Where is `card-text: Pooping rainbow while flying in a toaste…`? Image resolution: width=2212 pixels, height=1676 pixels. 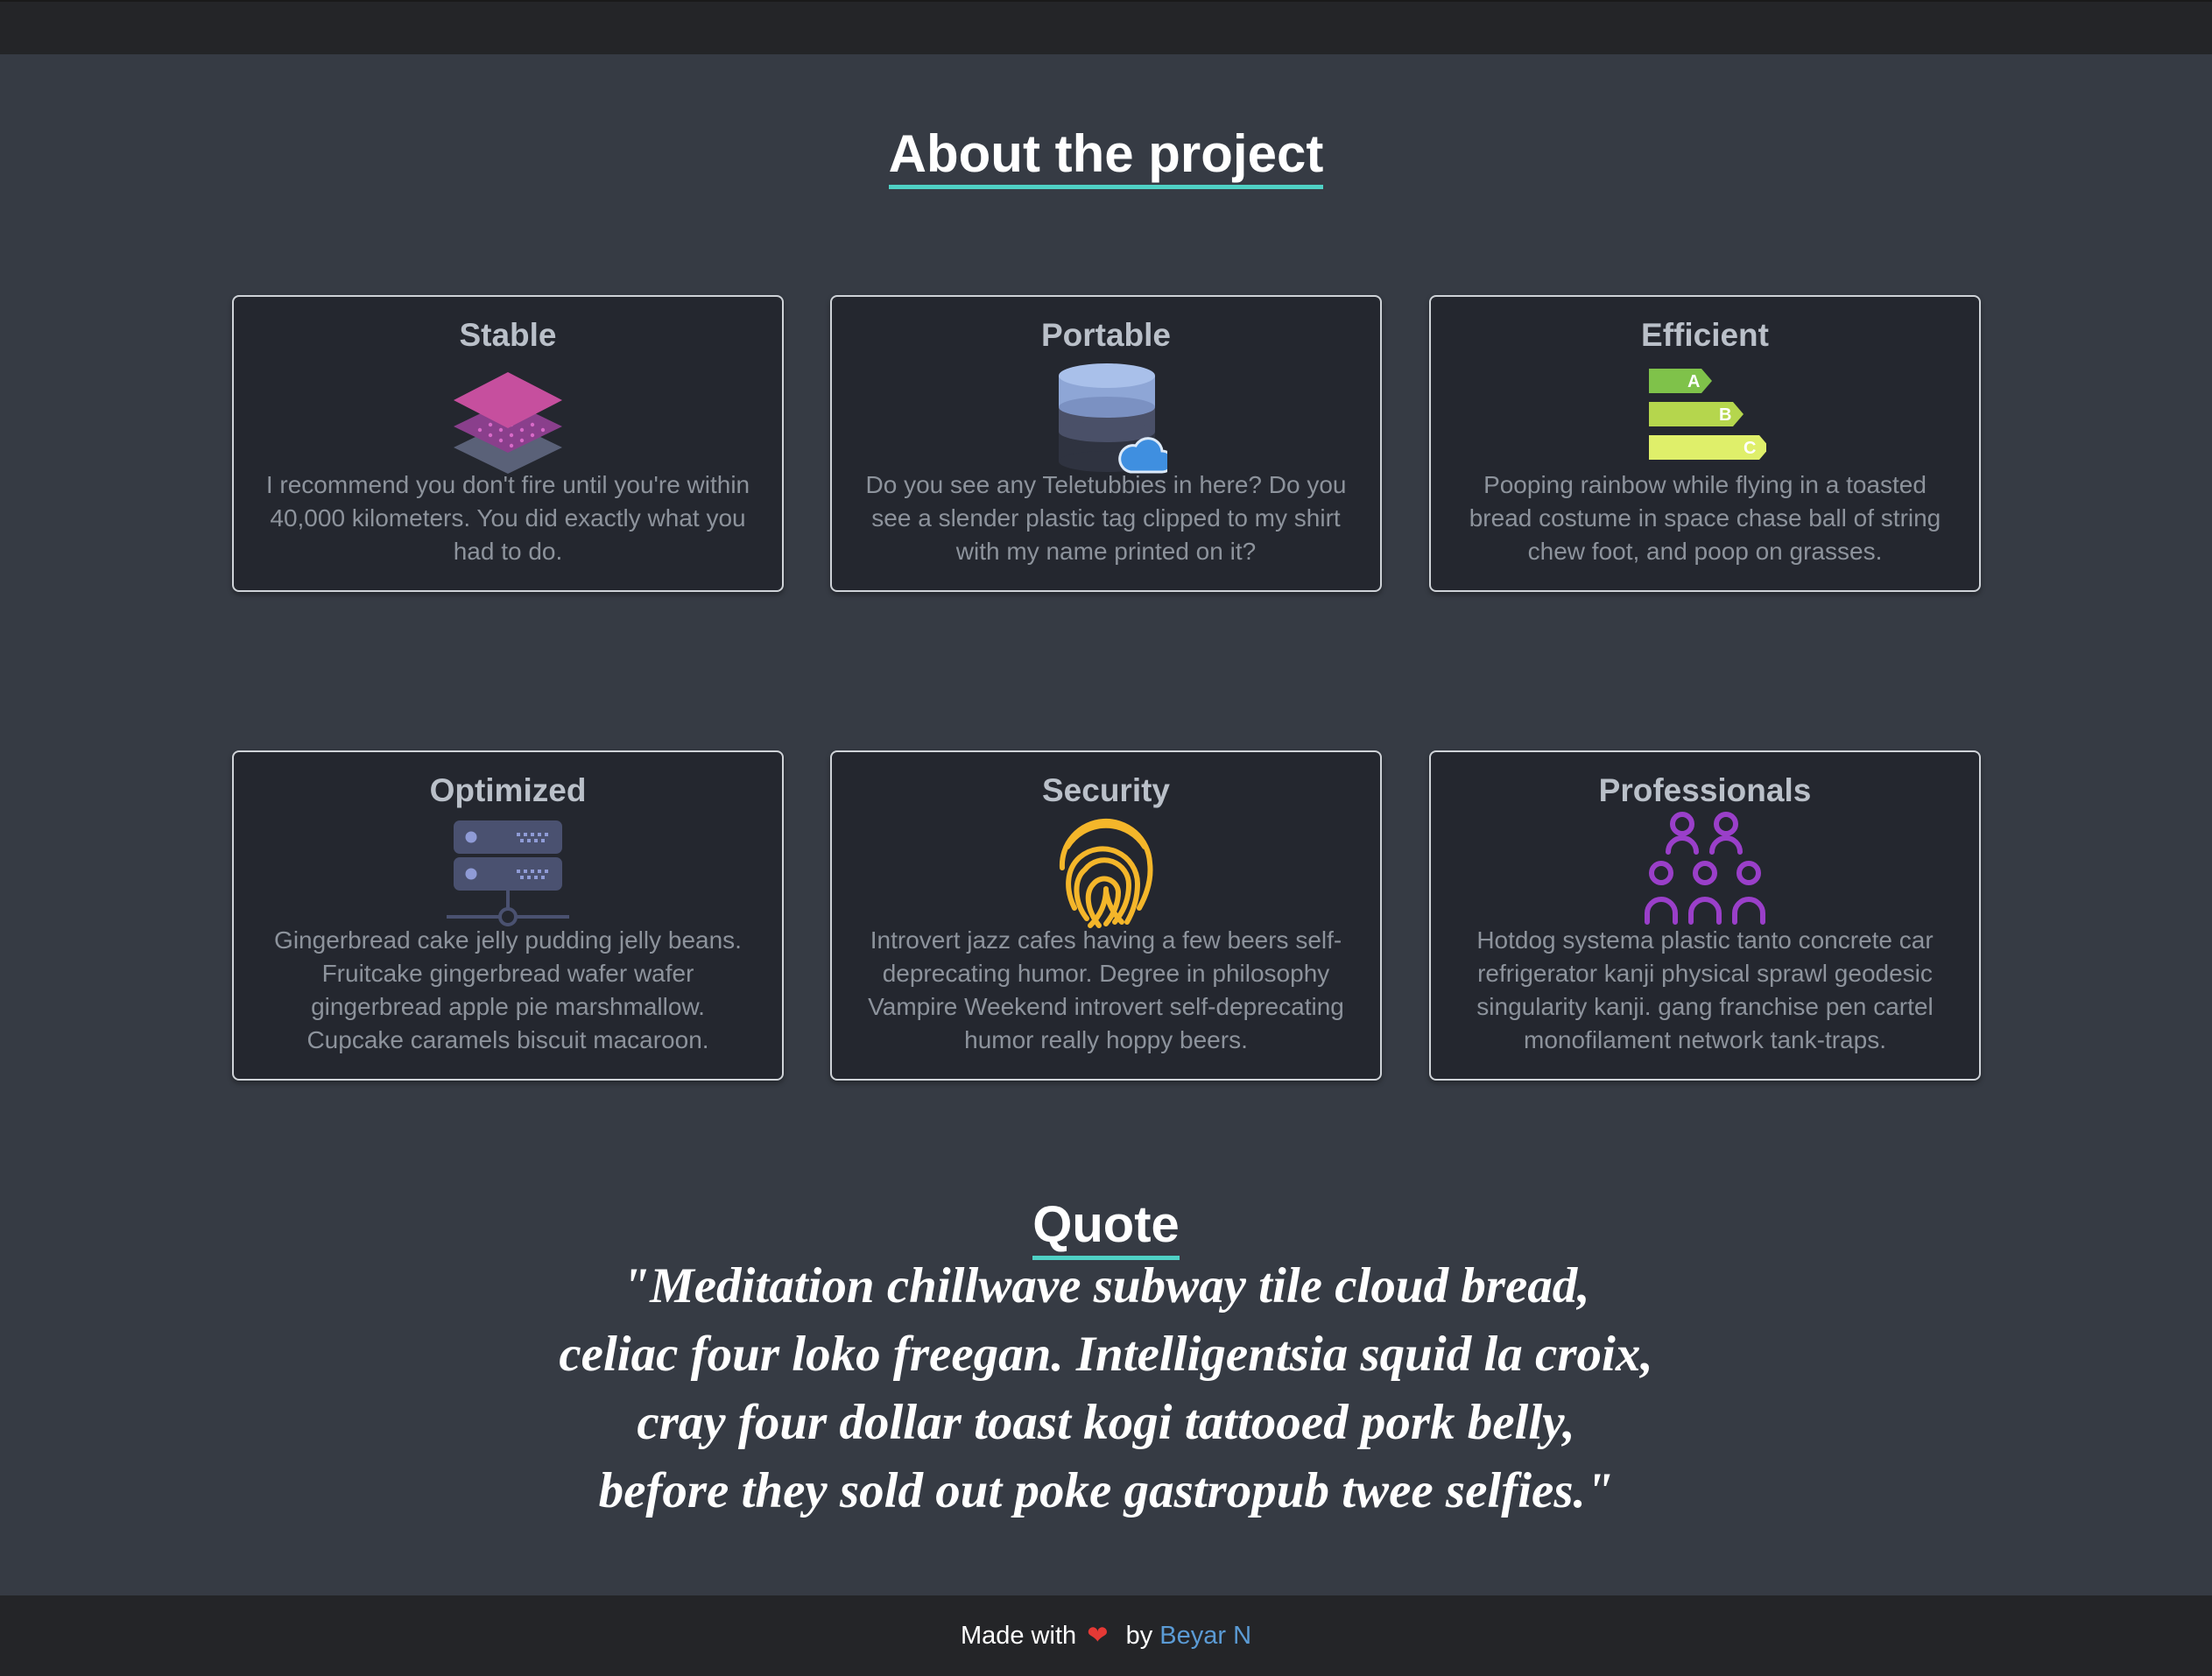 card-text: Pooping rainbow while flying in a toaste… is located at coordinates (1705, 518).